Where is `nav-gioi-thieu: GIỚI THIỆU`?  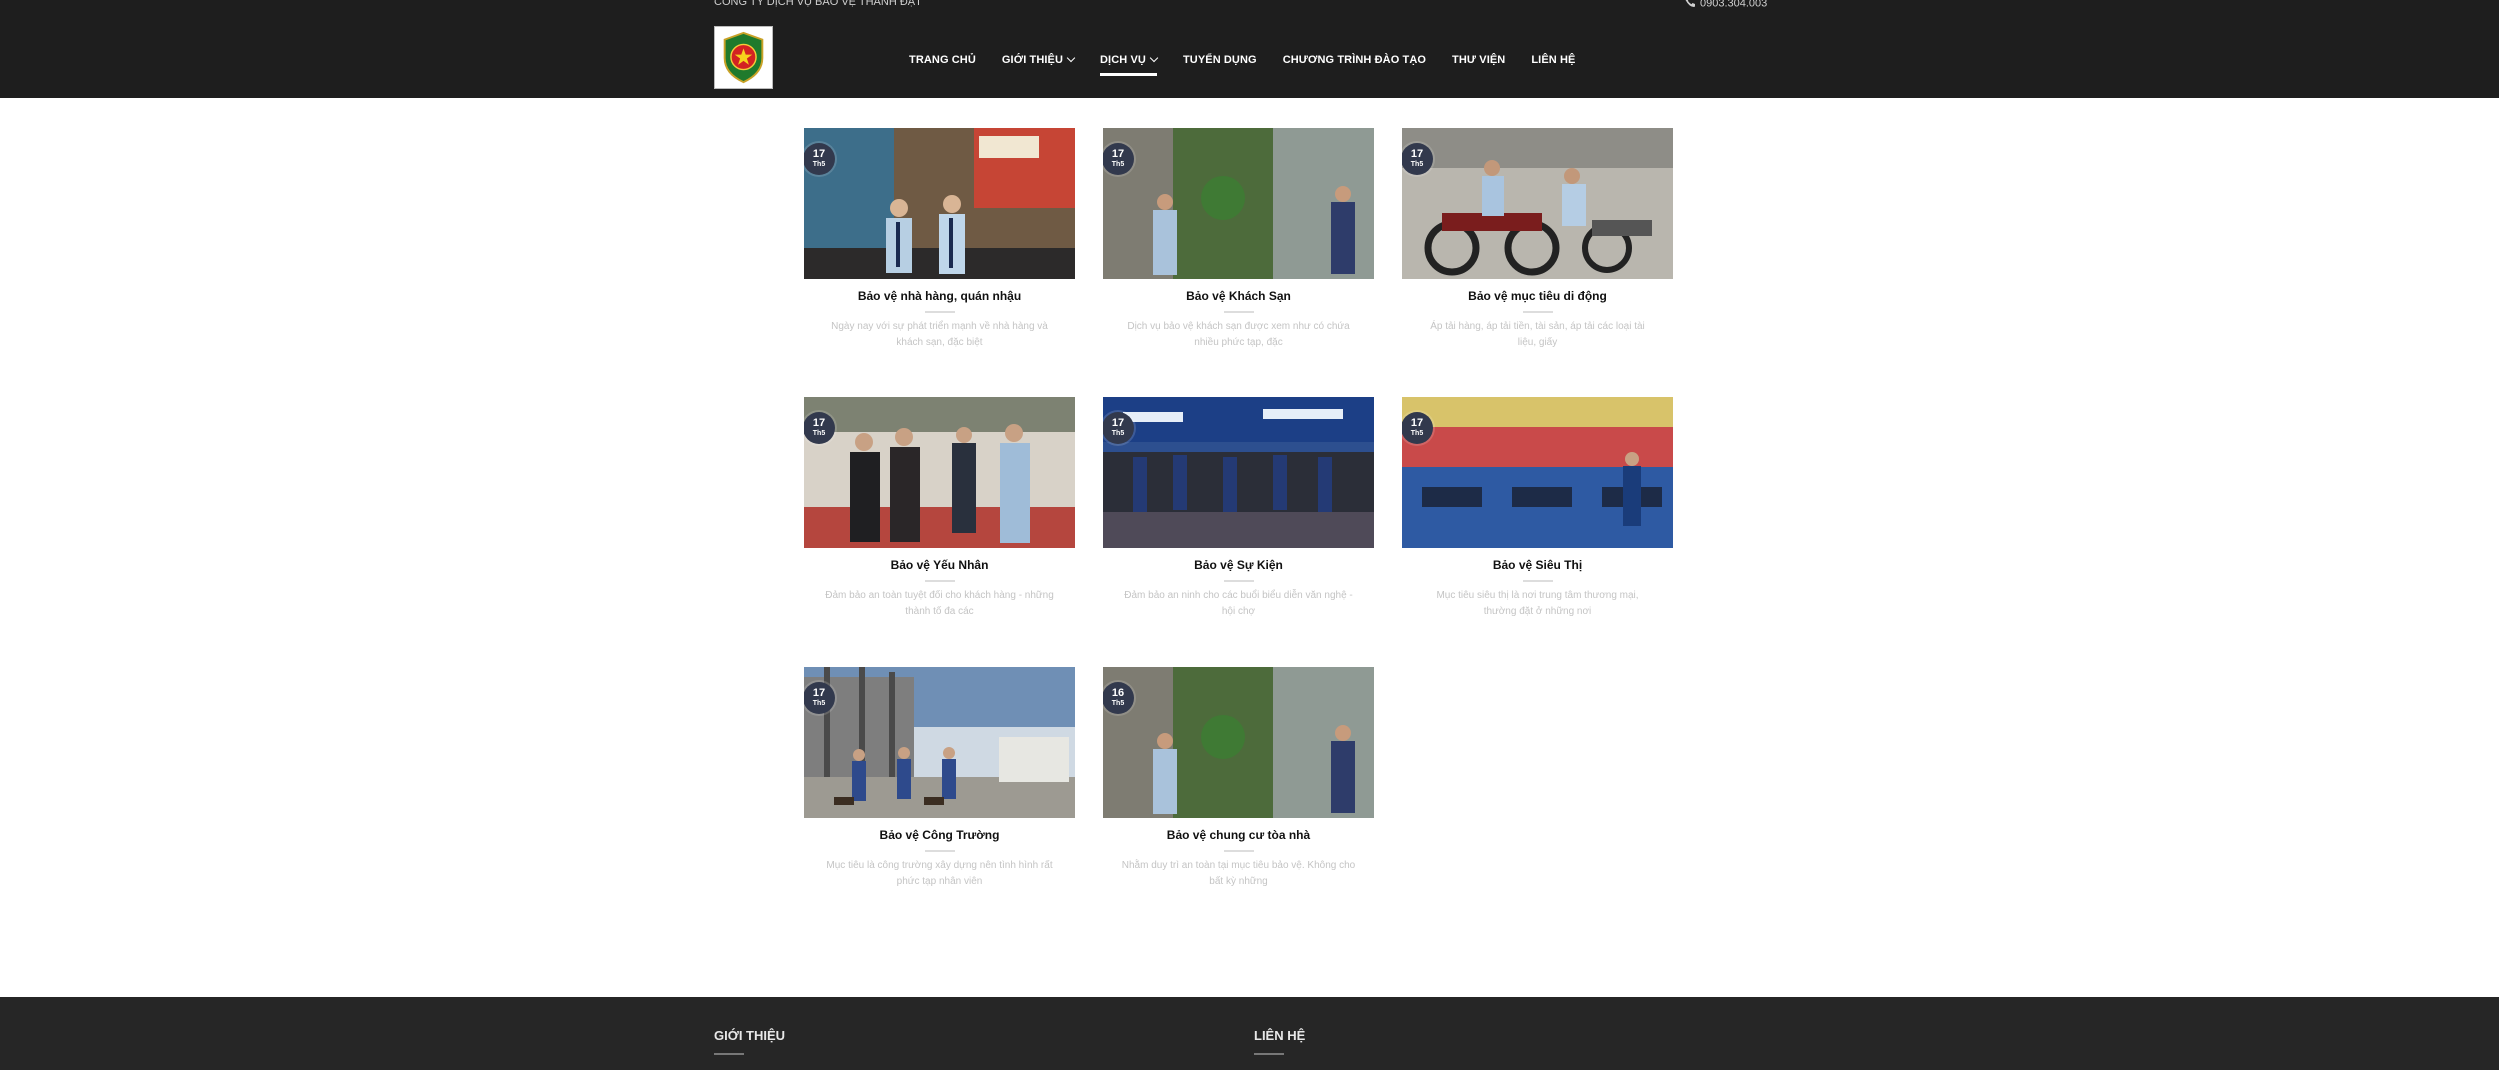
nav-gioi-thieu: GIỚI THIỆU is located at coordinates (1039, 59).